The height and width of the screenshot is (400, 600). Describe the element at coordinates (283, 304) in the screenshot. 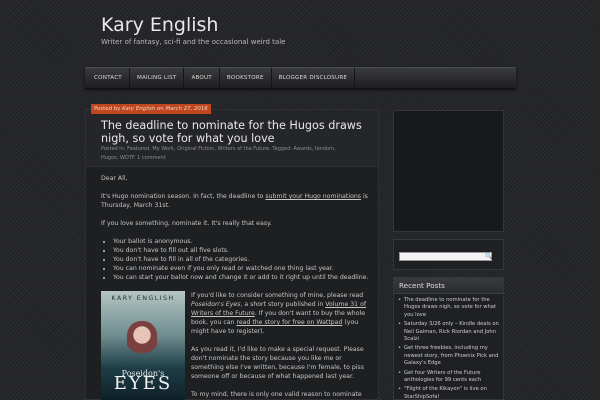

I see `bp1-b: , a short story published in` at that location.